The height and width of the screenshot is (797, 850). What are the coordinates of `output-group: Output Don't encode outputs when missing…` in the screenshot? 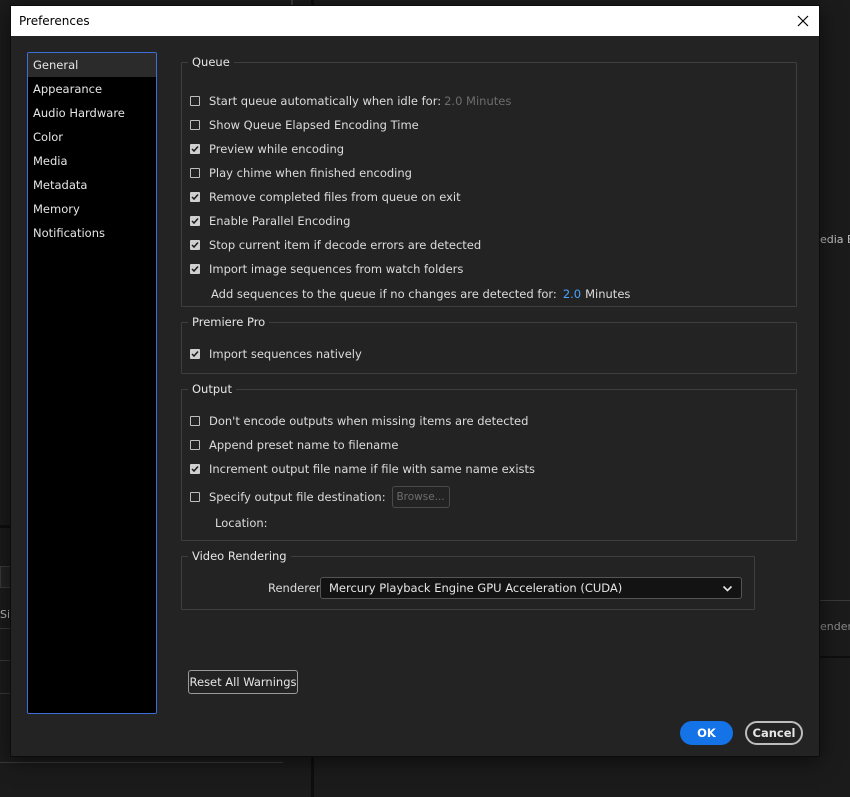 It's located at (489, 461).